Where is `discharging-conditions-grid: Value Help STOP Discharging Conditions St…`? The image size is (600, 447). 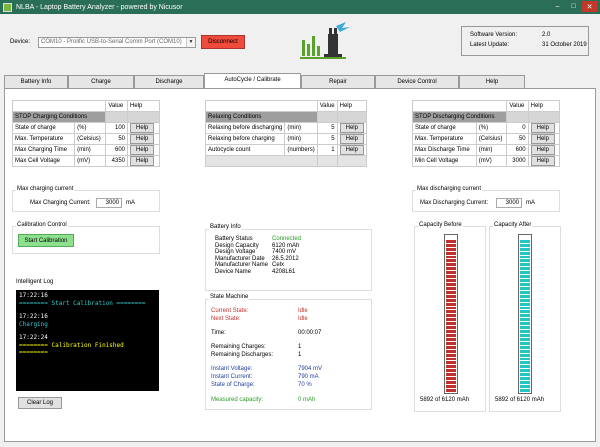 discharging-conditions-grid: Value Help STOP Discharging Conditions St… is located at coordinates (486, 133).